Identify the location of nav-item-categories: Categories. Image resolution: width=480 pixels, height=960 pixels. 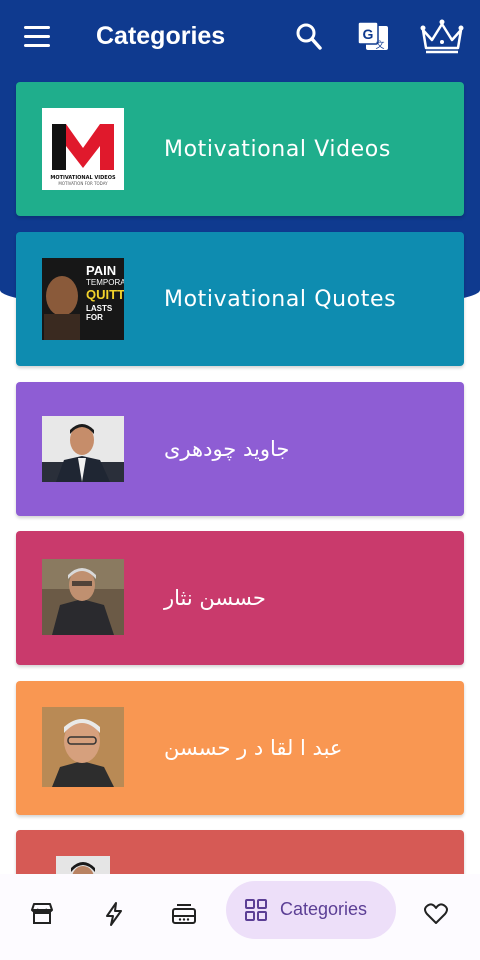
(311, 910).